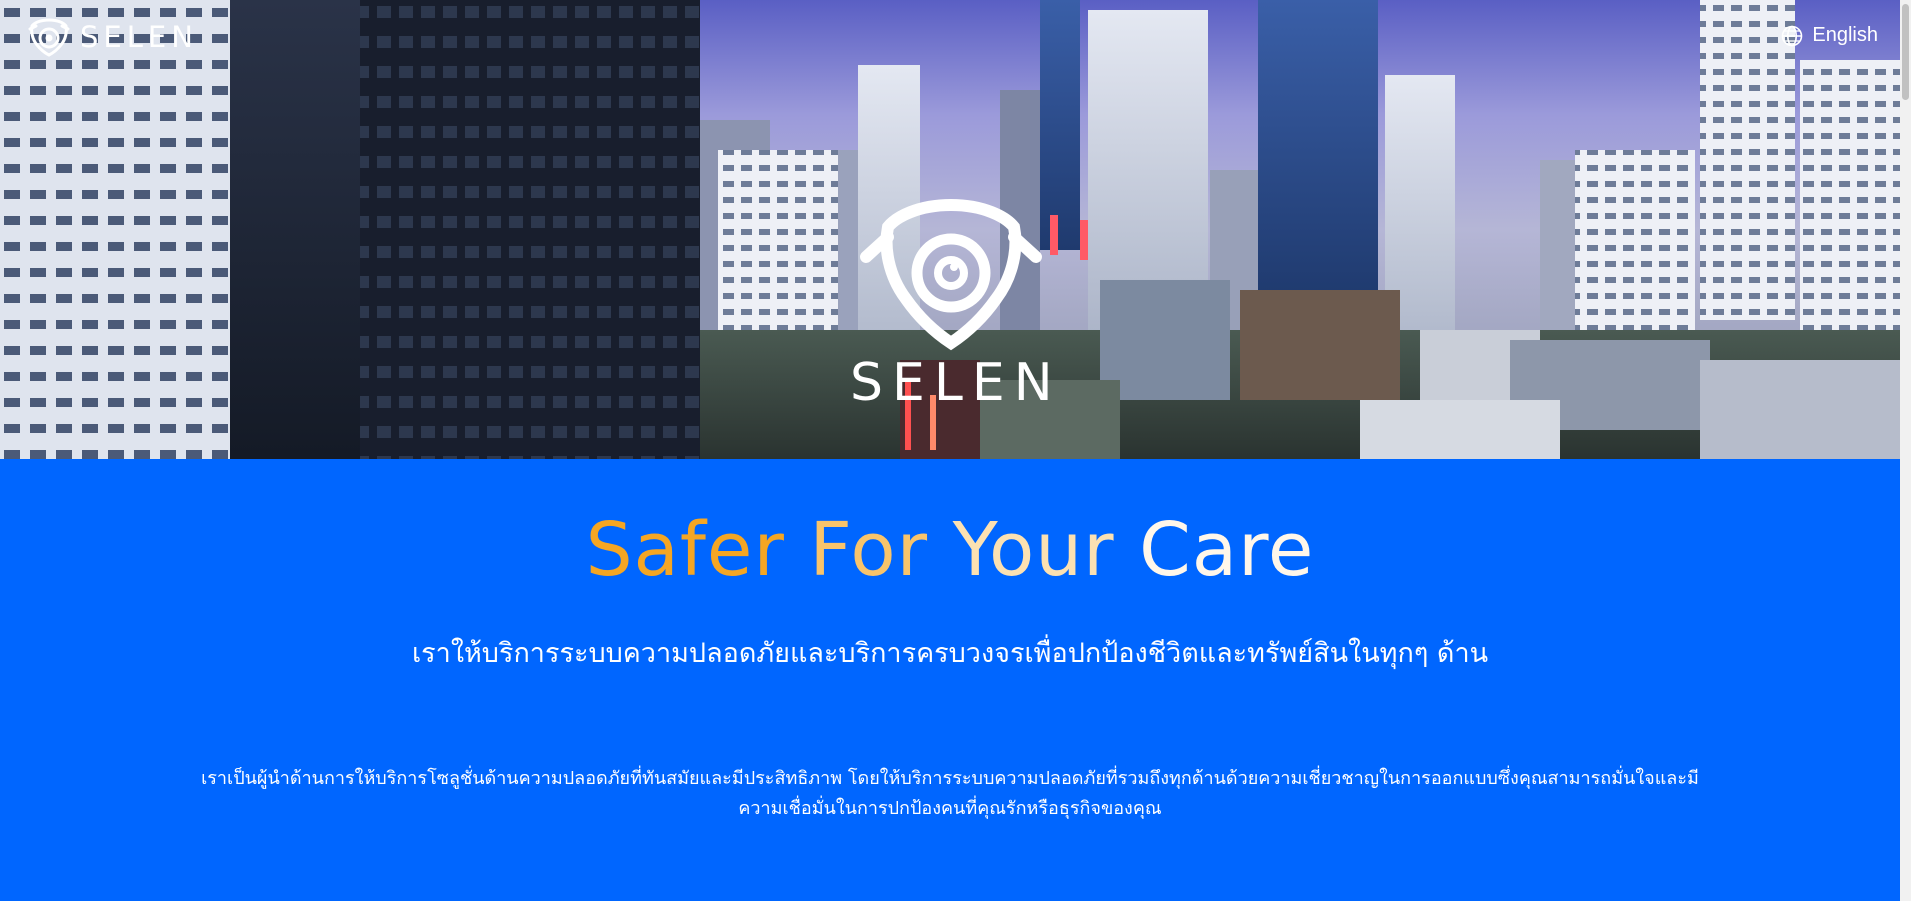 The width and height of the screenshot is (1911, 901). I want to click on language-selector: English, so click(1829, 35).